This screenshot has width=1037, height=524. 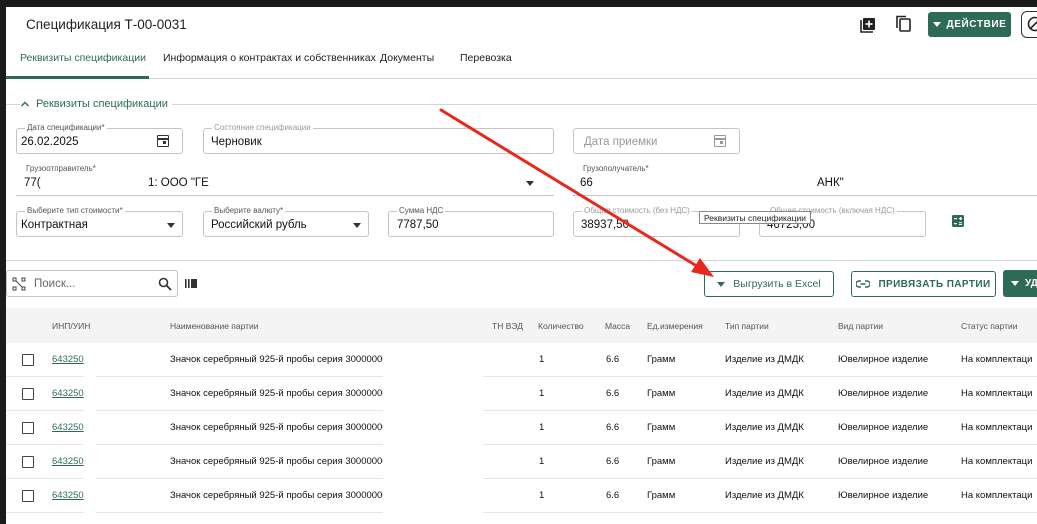 I want to click on tab-spec-details: Реквизиты спецификации, so click(x=83, y=58).